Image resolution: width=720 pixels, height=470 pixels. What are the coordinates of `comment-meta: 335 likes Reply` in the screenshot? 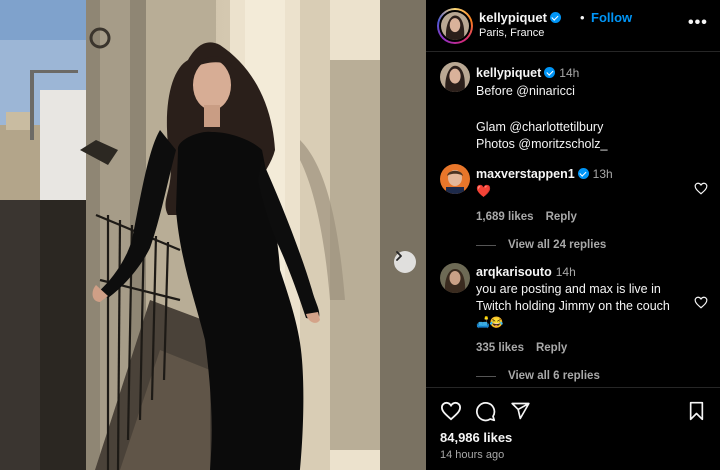 It's located at (583, 348).